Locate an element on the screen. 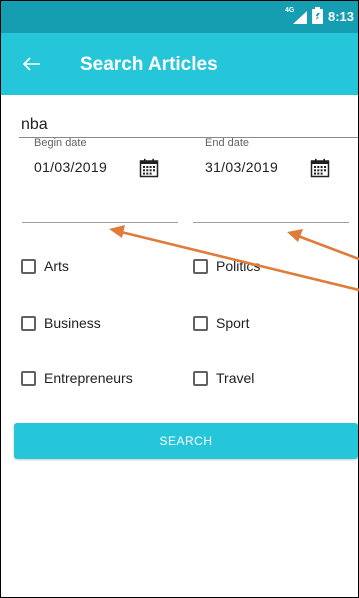  app-bar: Search Articles is located at coordinates (179, 64).